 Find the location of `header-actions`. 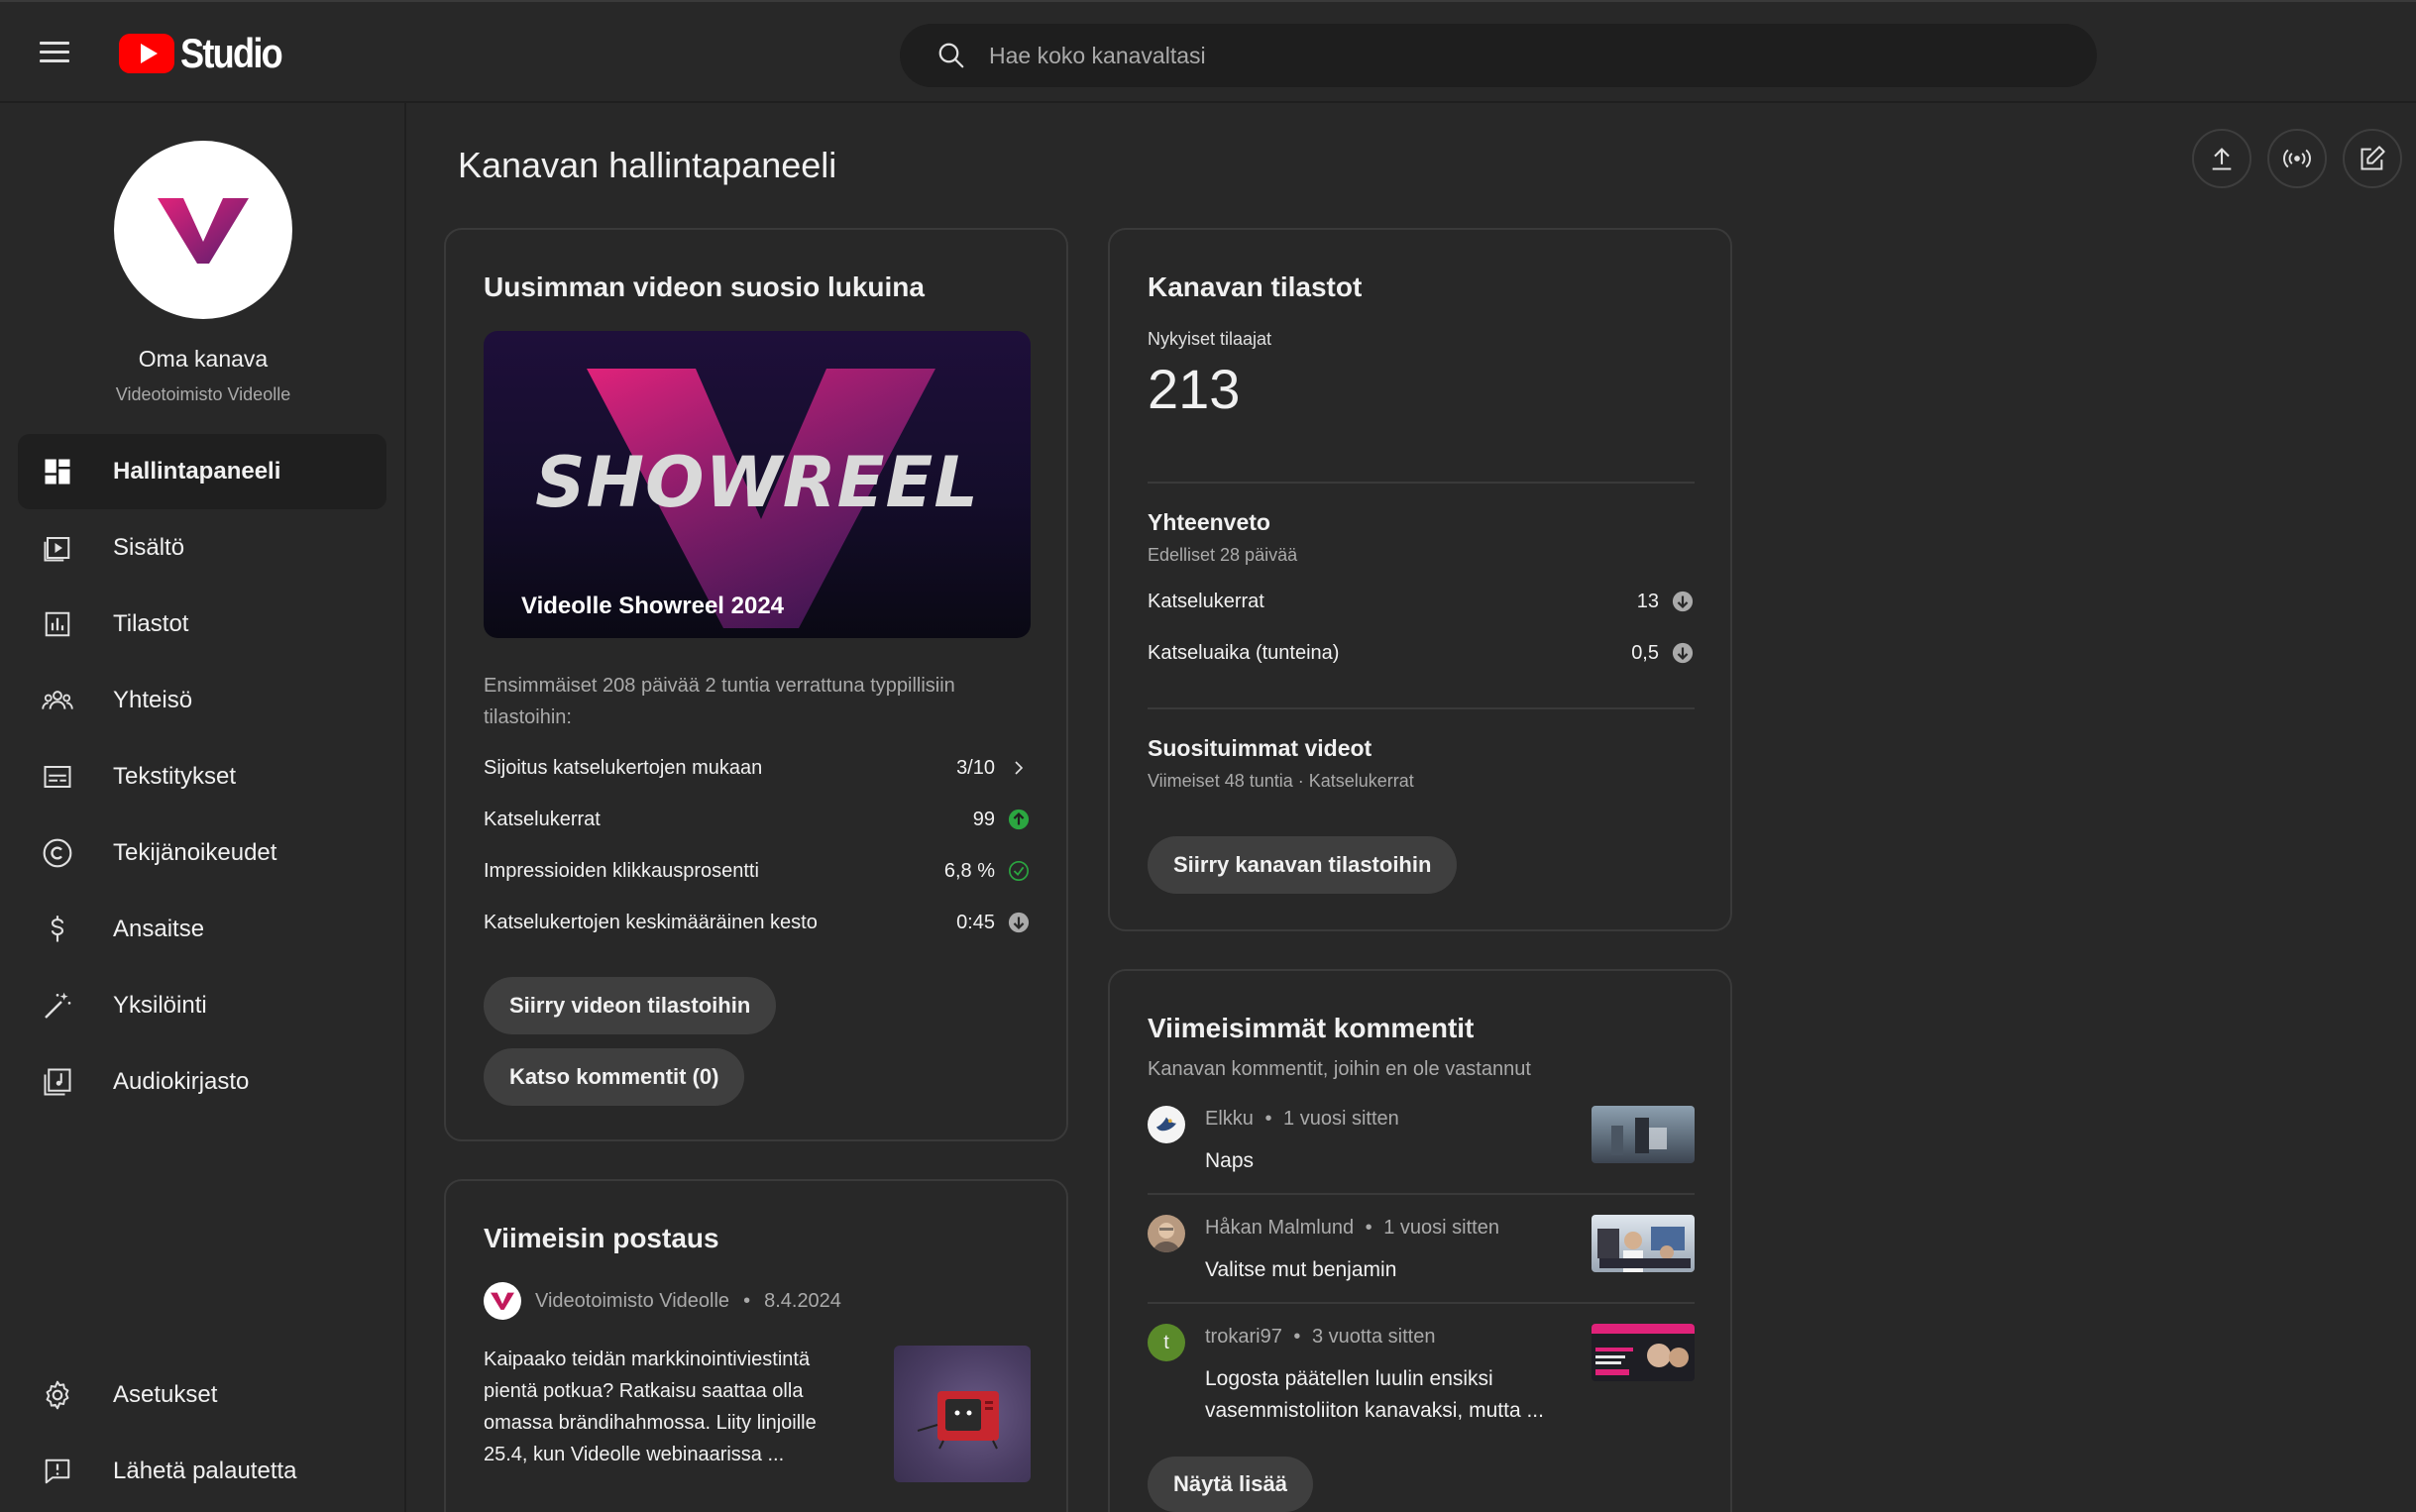

header-actions is located at coordinates (2297, 159).